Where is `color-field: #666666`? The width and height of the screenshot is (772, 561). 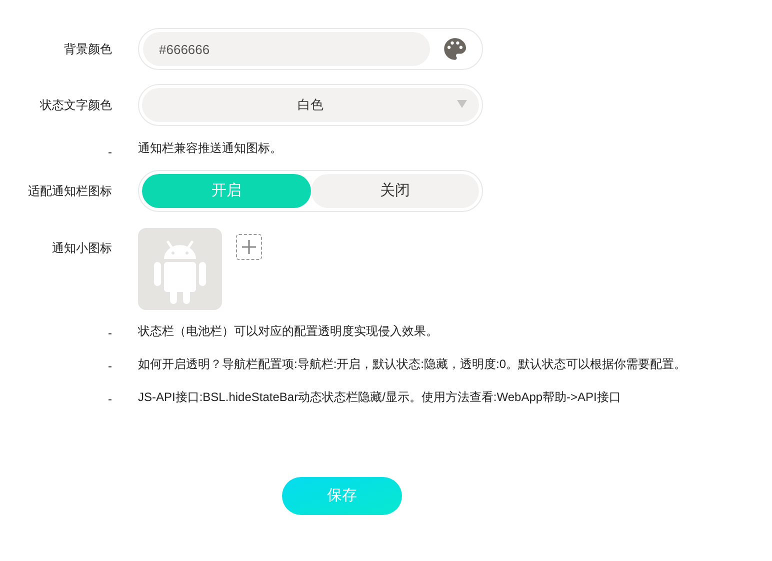
color-field: #666666 is located at coordinates (310, 49).